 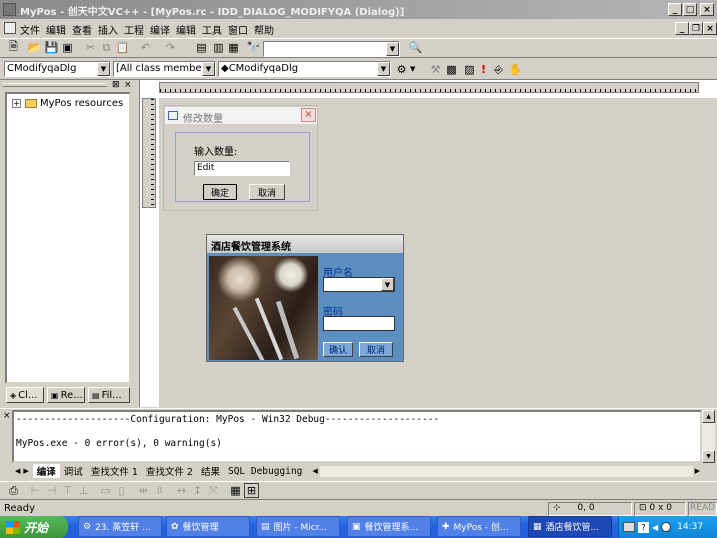 What do you see at coordinates (164, 69) in the screenshot?
I see `filter-combo: [All class members] ▼` at bounding box center [164, 69].